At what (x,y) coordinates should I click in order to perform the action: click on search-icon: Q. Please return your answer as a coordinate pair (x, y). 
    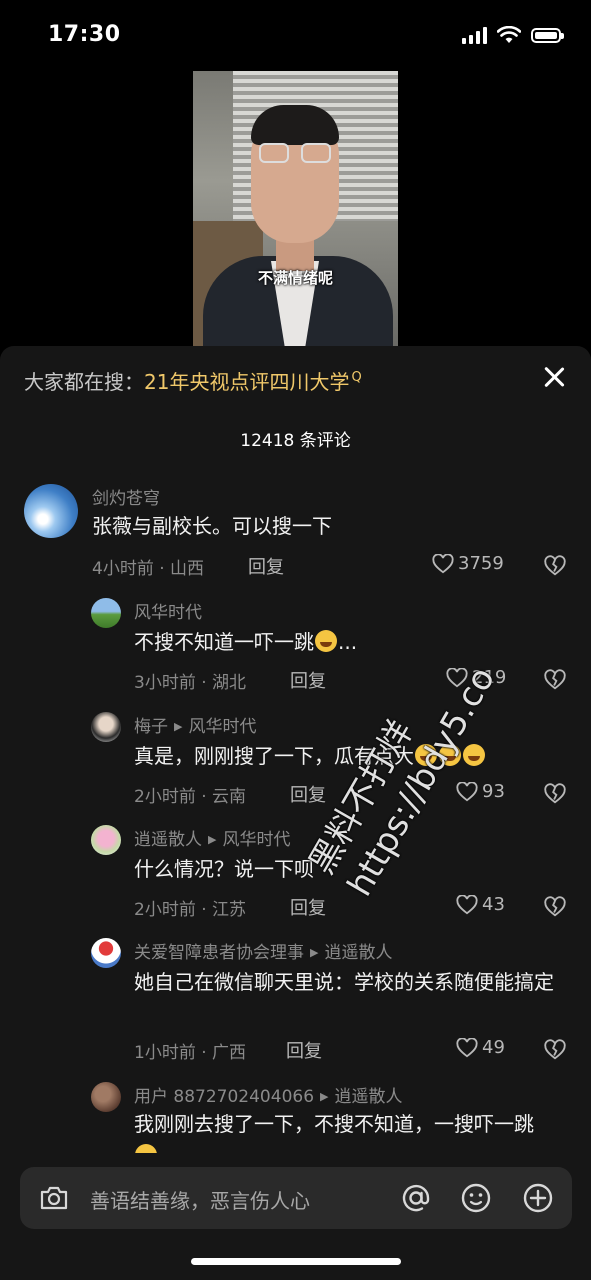
    Looking at the image, I should click on (356, 378).